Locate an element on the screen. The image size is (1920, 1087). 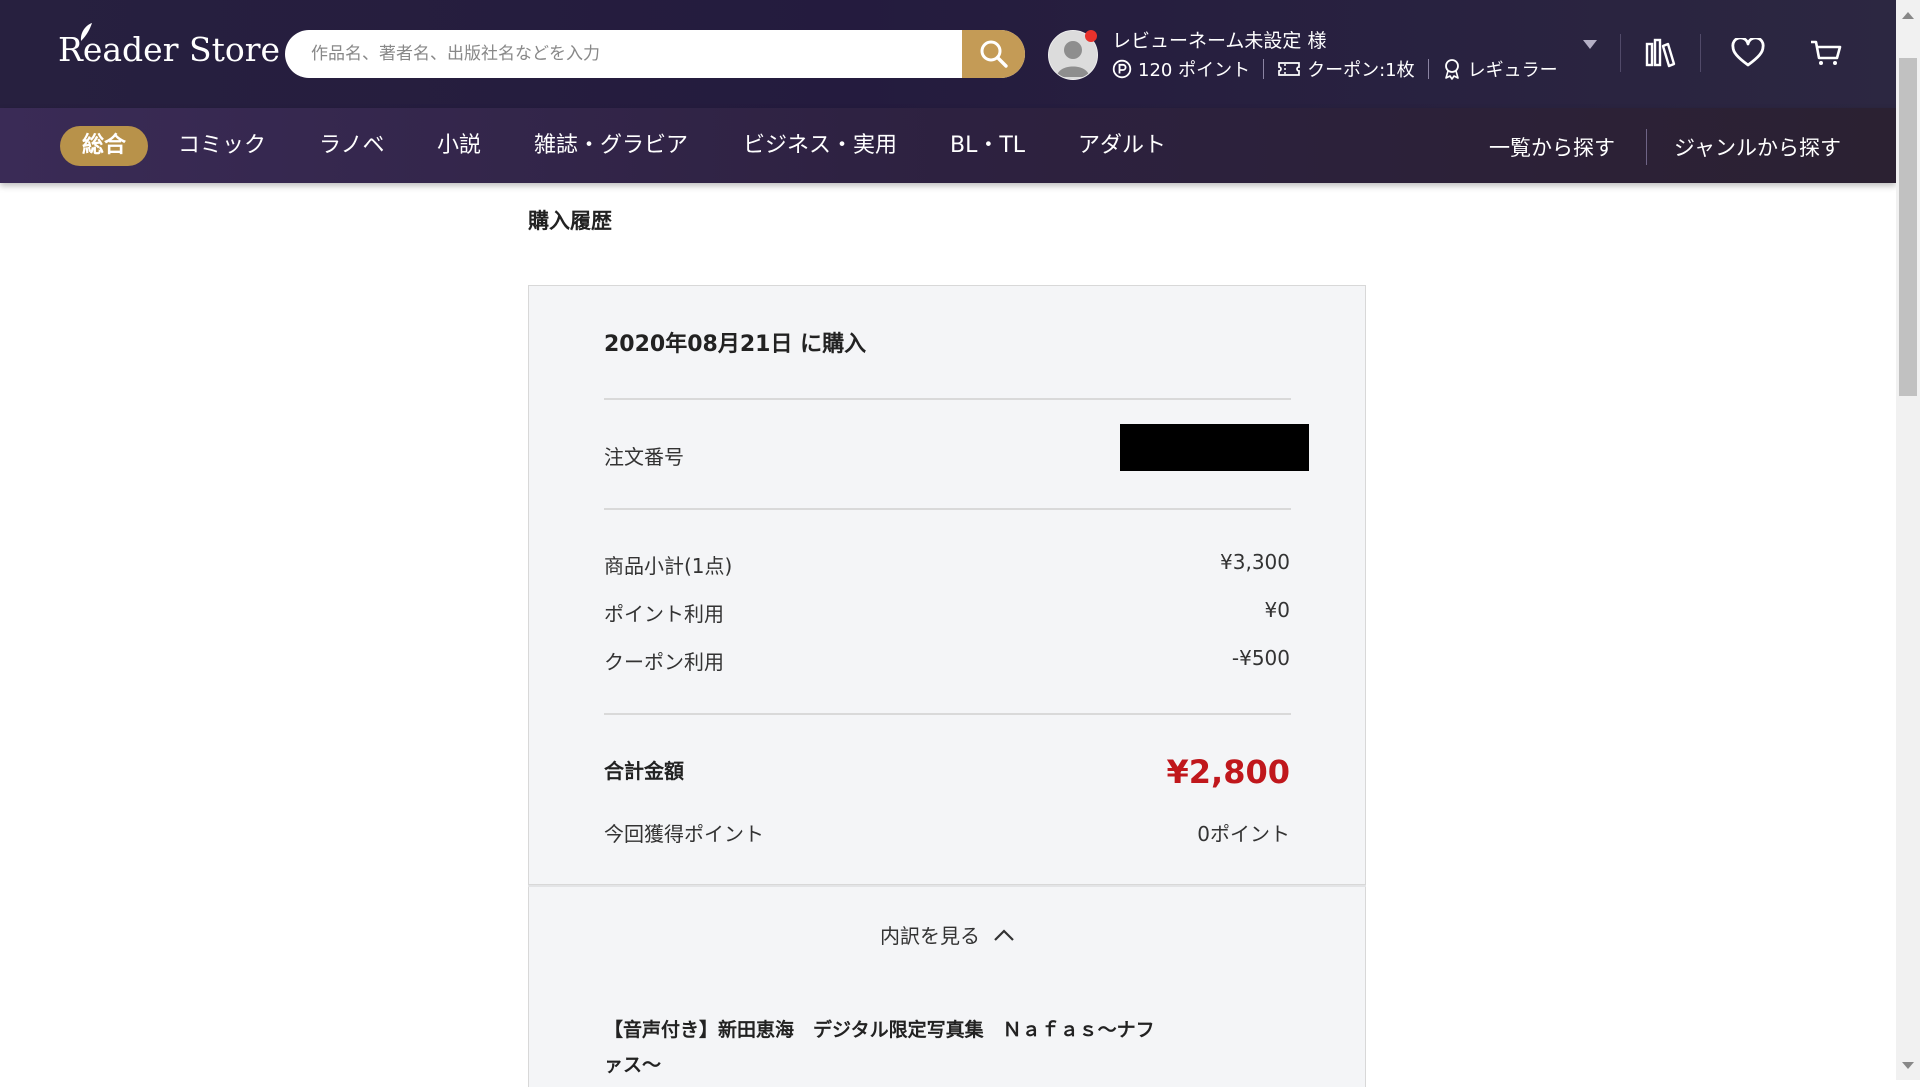
cart-icon is located at coordinates (1826, 52).